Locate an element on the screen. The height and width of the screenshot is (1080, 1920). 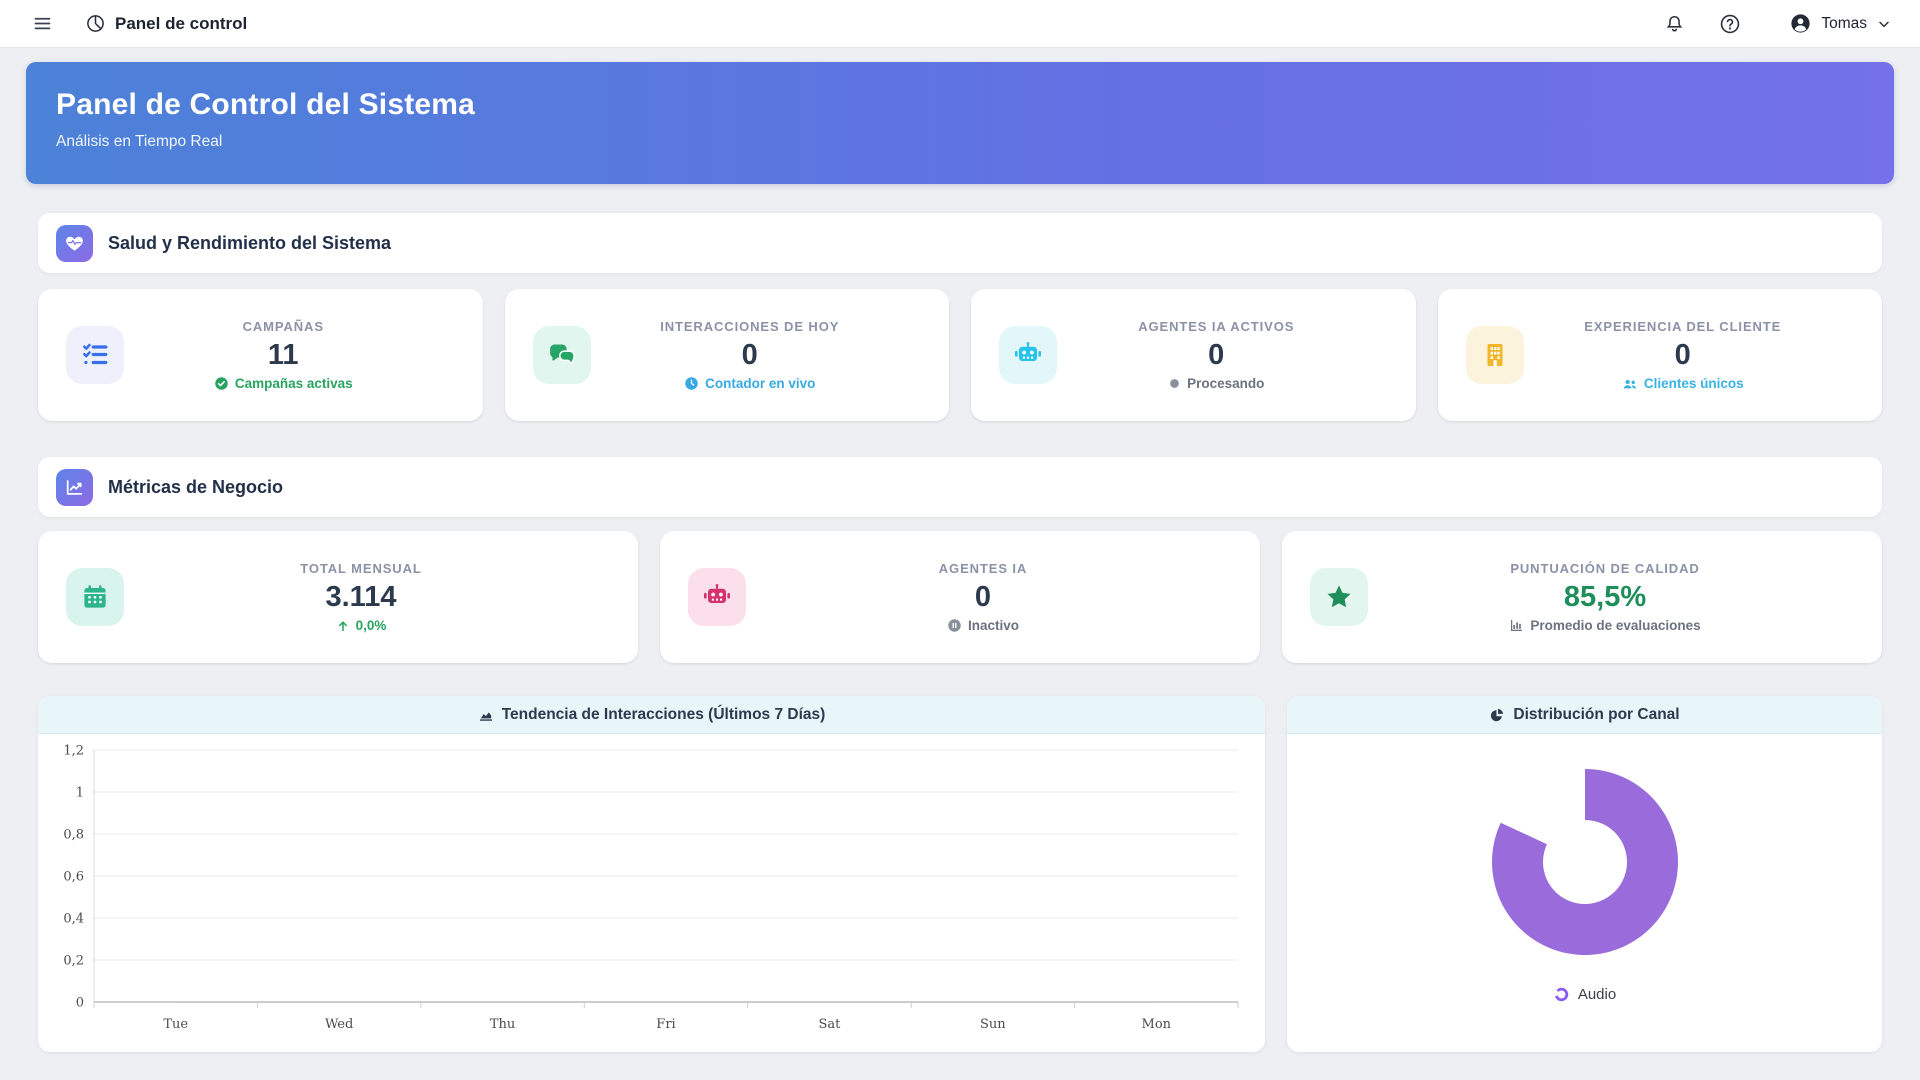
svg-text: 1,2 is located at coordinates (73, 751).